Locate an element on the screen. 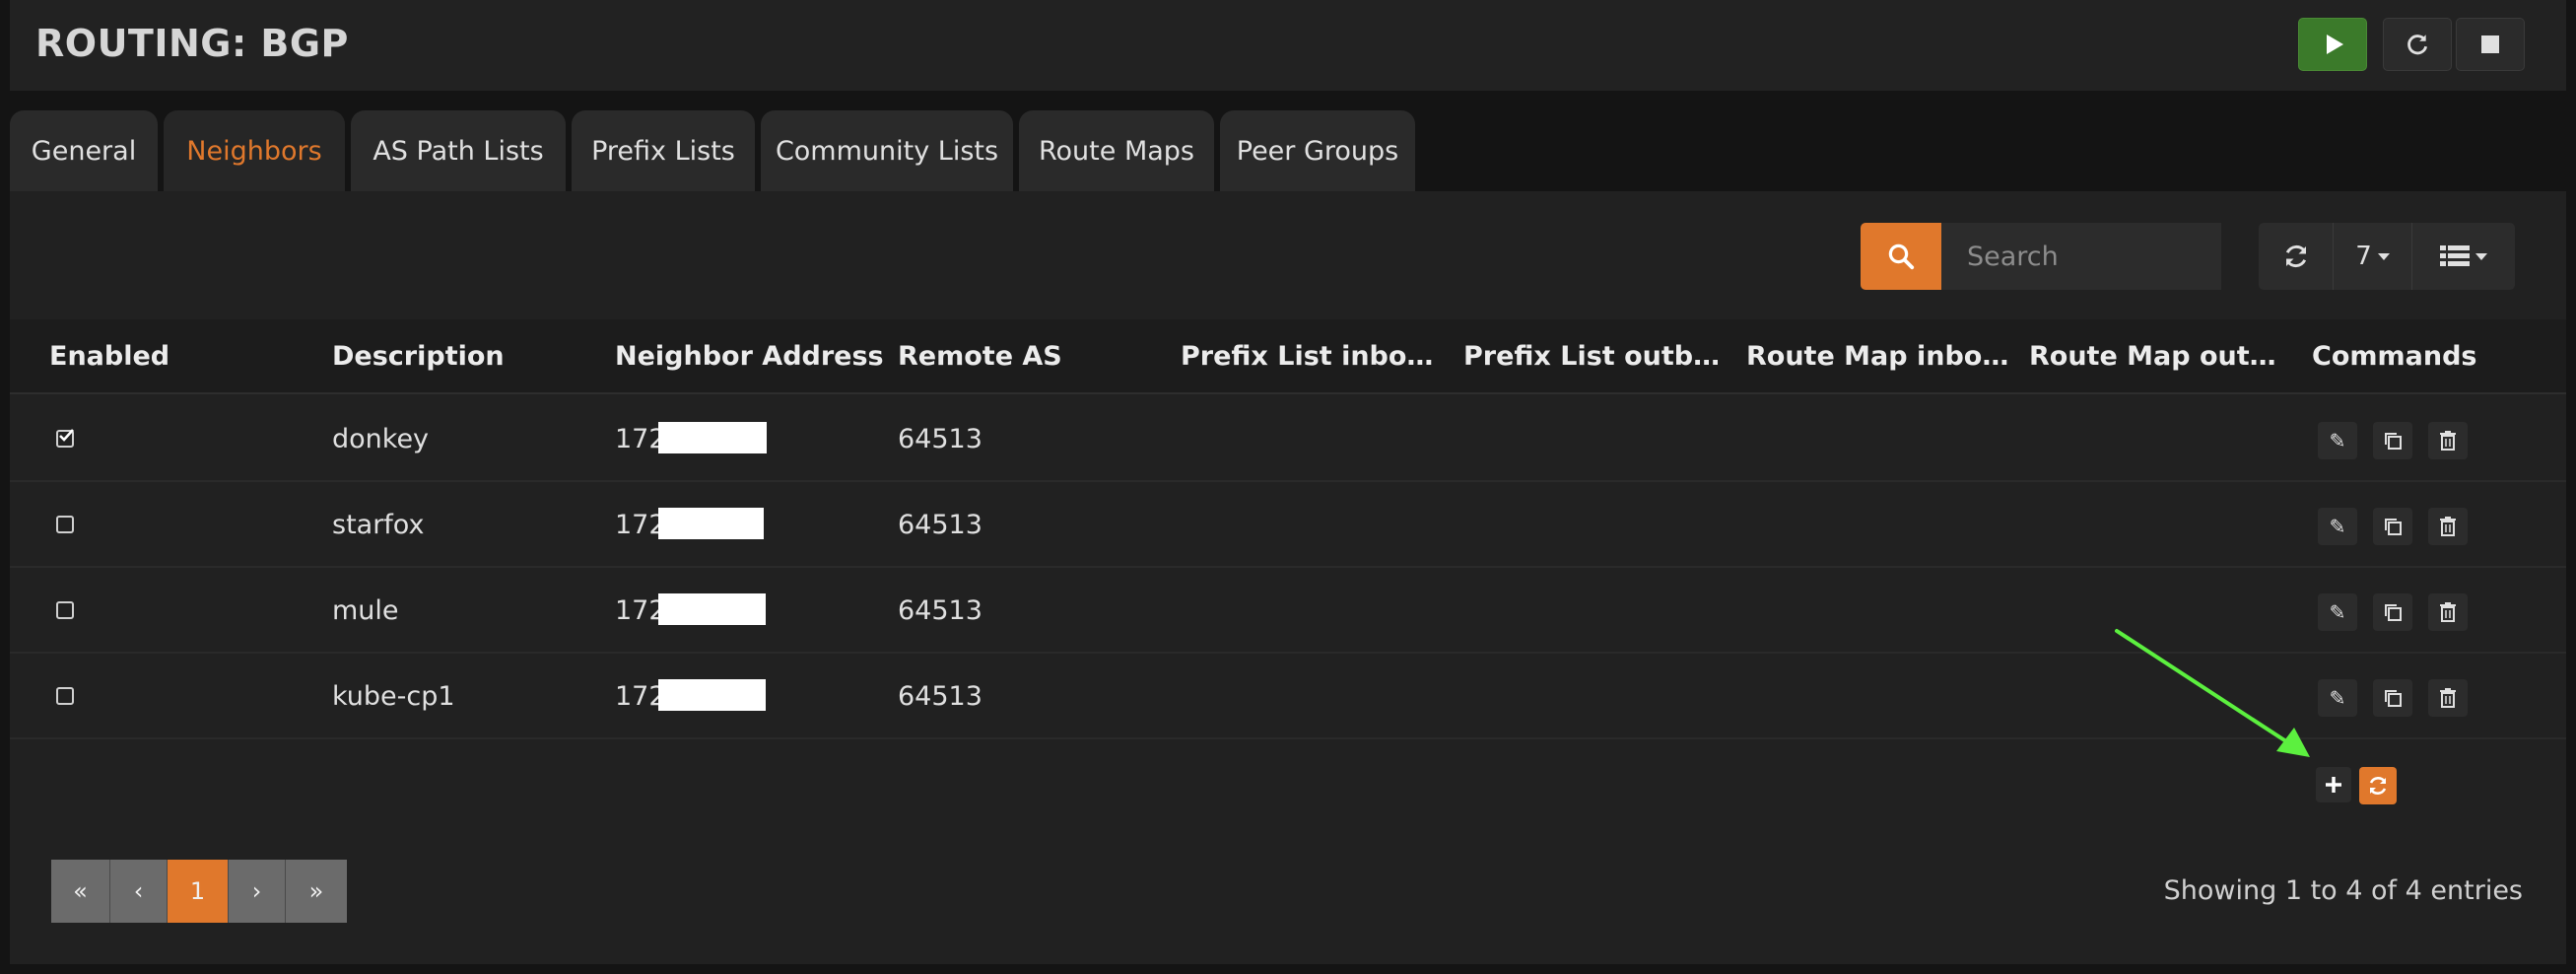  restart-service-button is located at coordinates (2417, 44).